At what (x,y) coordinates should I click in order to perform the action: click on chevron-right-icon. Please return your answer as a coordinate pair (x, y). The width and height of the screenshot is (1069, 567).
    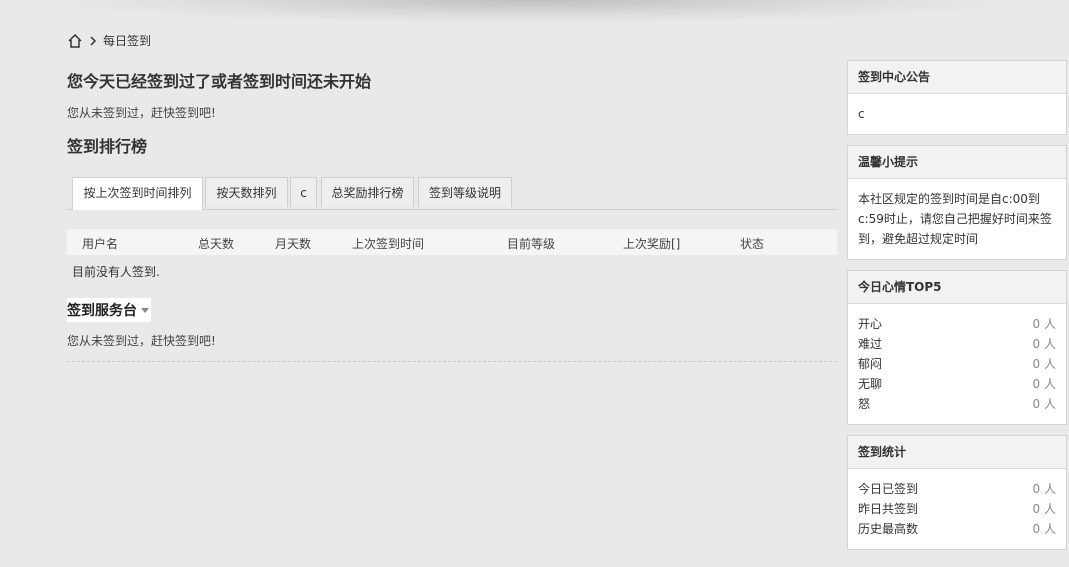
    Looking at the image, I should click on (93, 40).